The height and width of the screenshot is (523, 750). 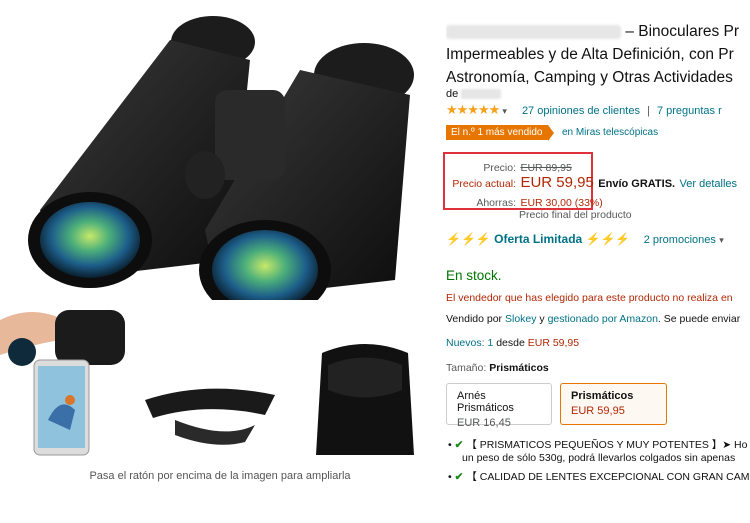 What do you see at coordinates (499, 406) in the screenshot?
I see `variant-option-harness: Arnés Prismáticos EUR 16,45` at bounding box center [499, 406].